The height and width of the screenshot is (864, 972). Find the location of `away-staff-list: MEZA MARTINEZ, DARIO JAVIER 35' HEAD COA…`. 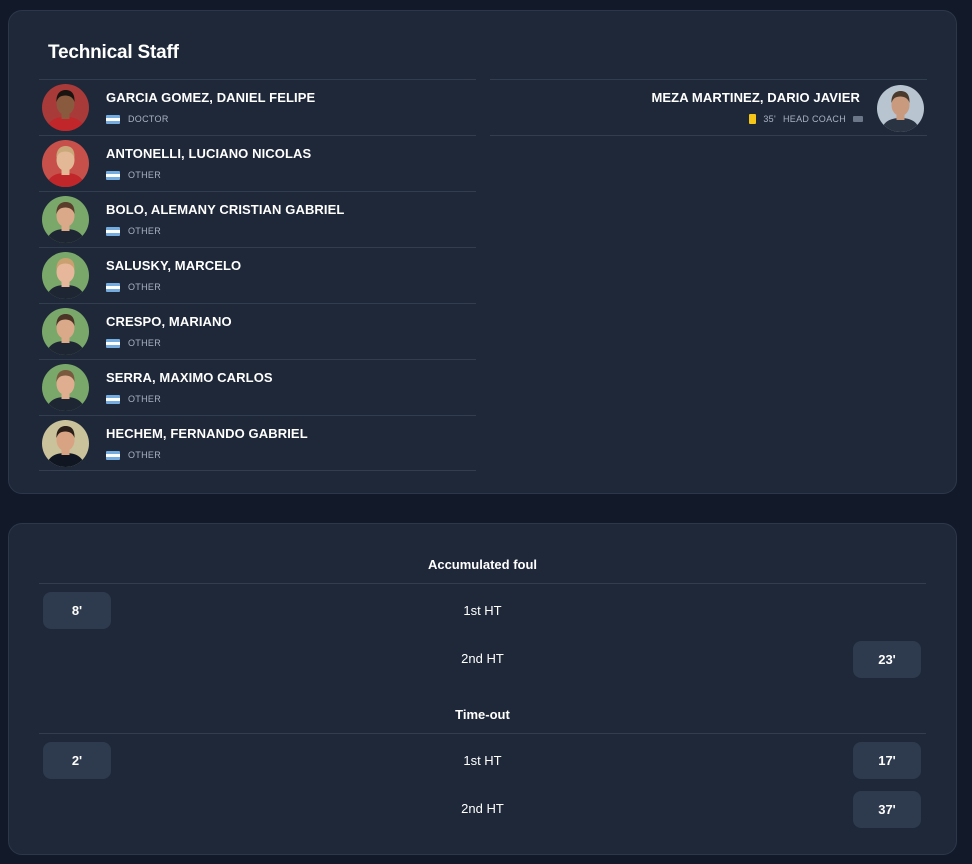

away-staff-list: MEZA MARTINEZ, DARIO JAVIER 35' HEAD COA… is located at coordinates (708, 107).